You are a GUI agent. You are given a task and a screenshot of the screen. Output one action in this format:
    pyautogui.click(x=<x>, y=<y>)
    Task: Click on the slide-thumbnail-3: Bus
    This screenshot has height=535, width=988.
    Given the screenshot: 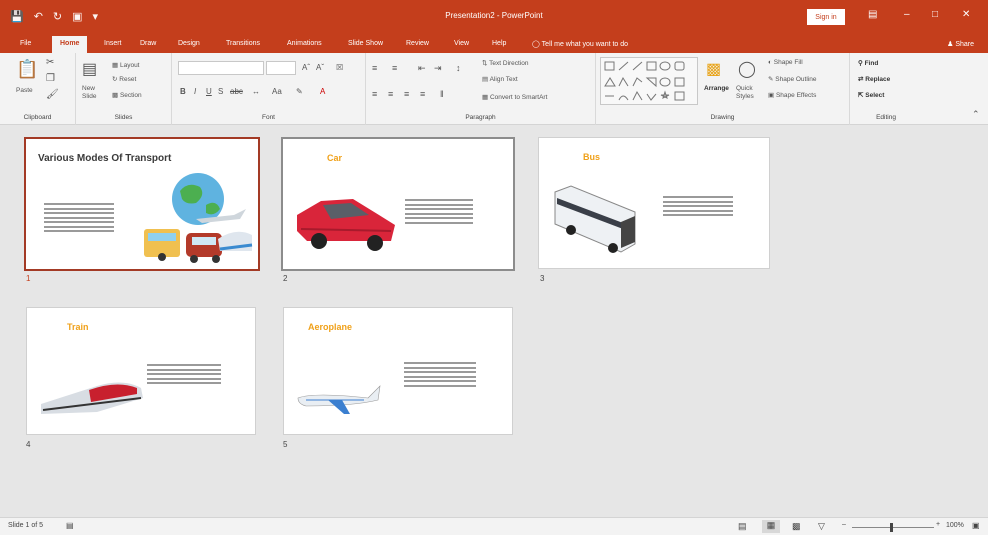 What is the action you would take?
    pyautogui.click(x=654, y=203)
    